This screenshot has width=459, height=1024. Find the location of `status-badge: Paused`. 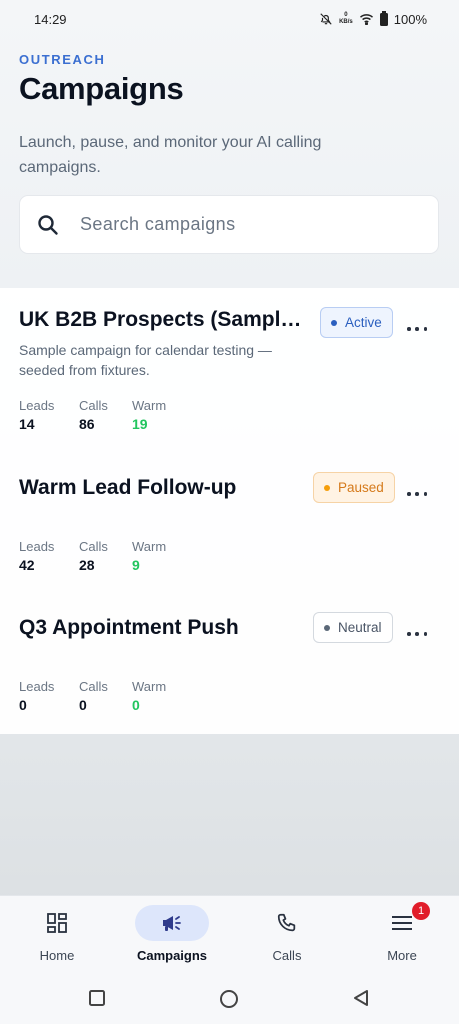

status-badge: Paused is located at coordinates (354, 487).